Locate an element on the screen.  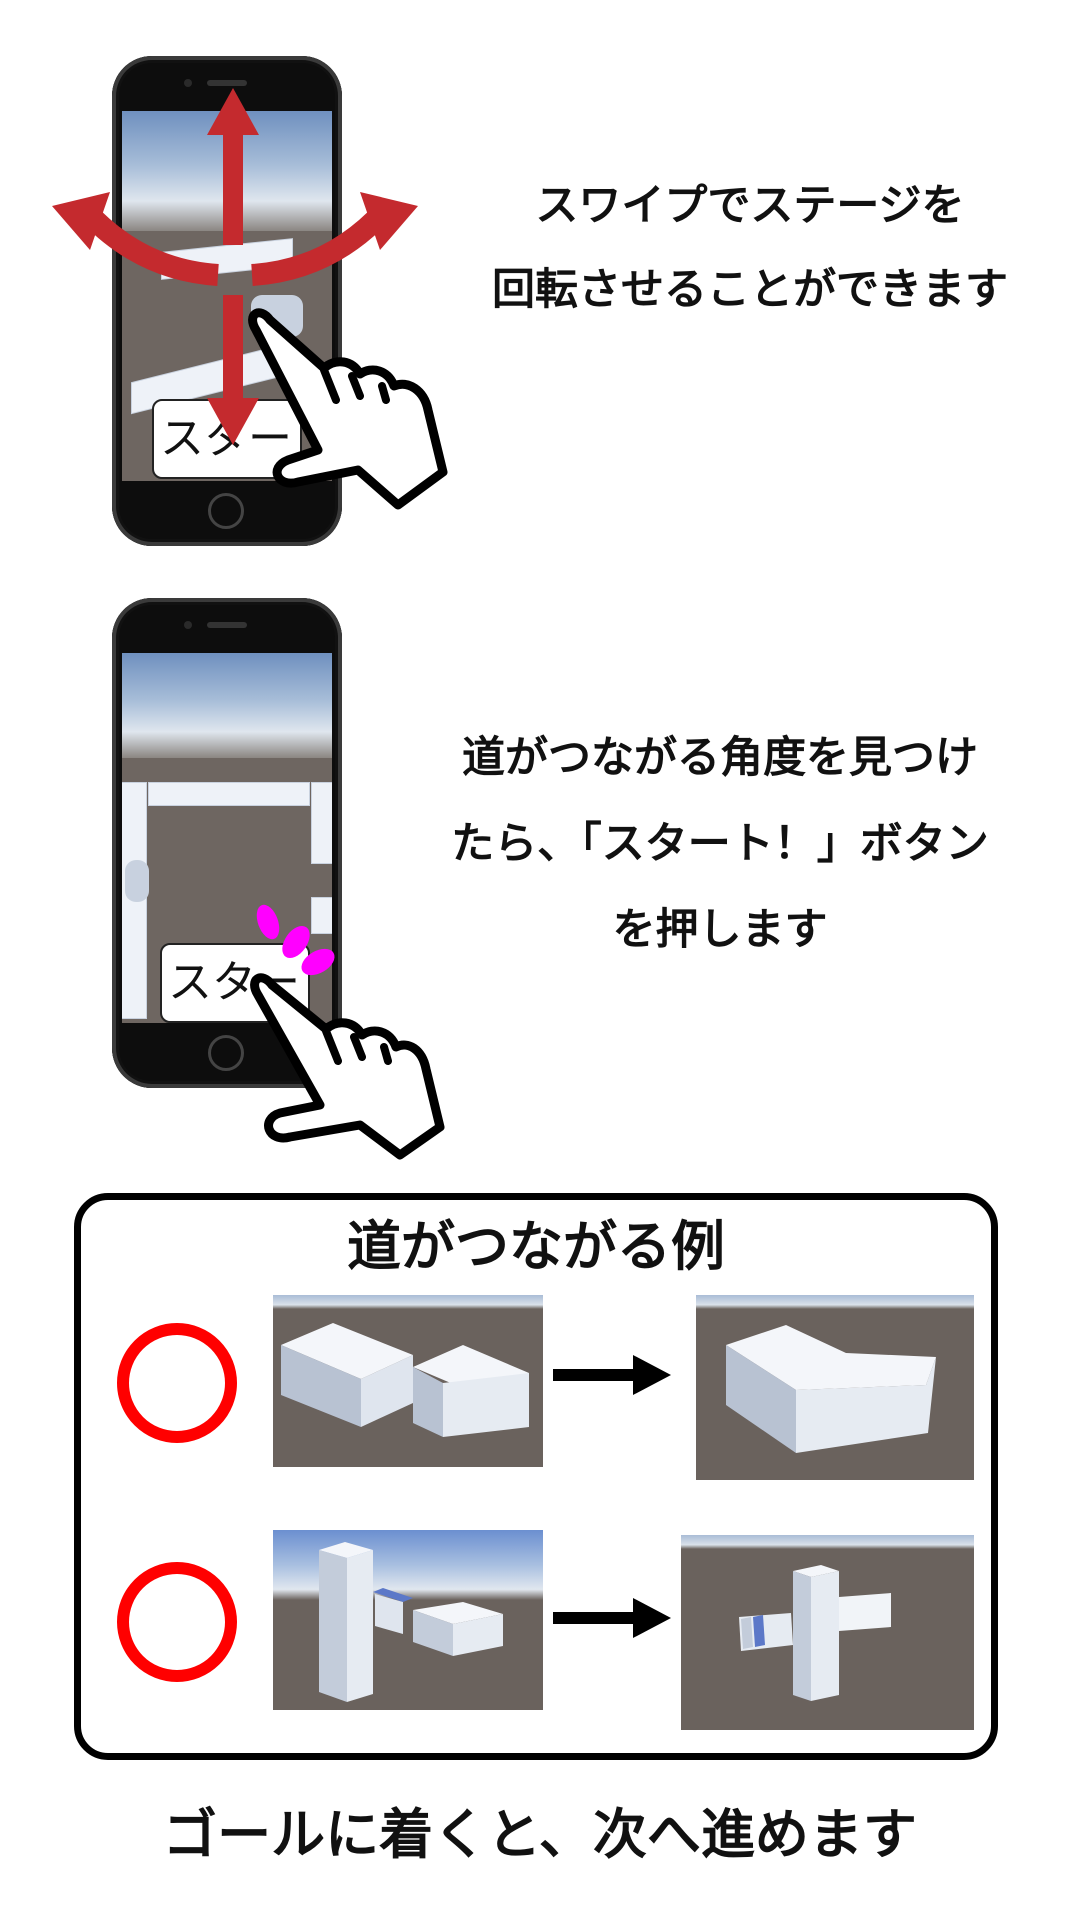
phone-speaker is located at coordinates (227, 625).